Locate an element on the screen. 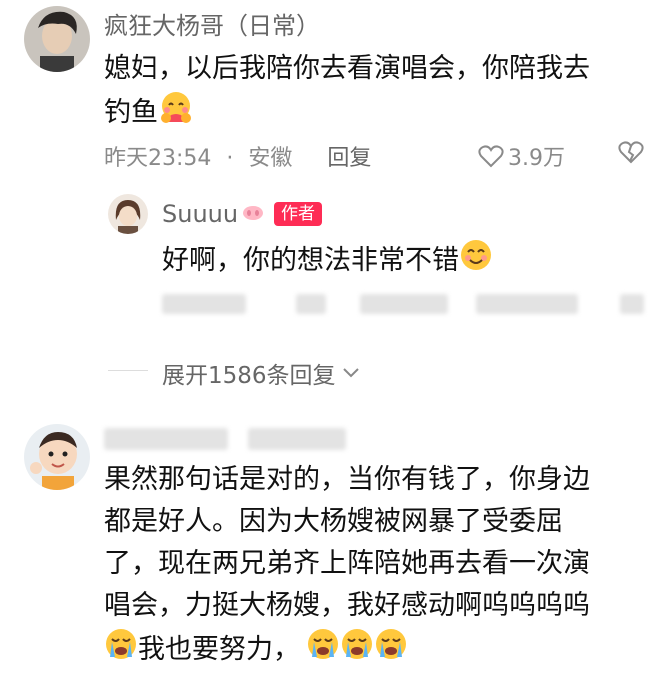 This screenshot has width=660, height=674. comment-line-with-emoji: 钓鱼 is located at coordinates (347, 113).